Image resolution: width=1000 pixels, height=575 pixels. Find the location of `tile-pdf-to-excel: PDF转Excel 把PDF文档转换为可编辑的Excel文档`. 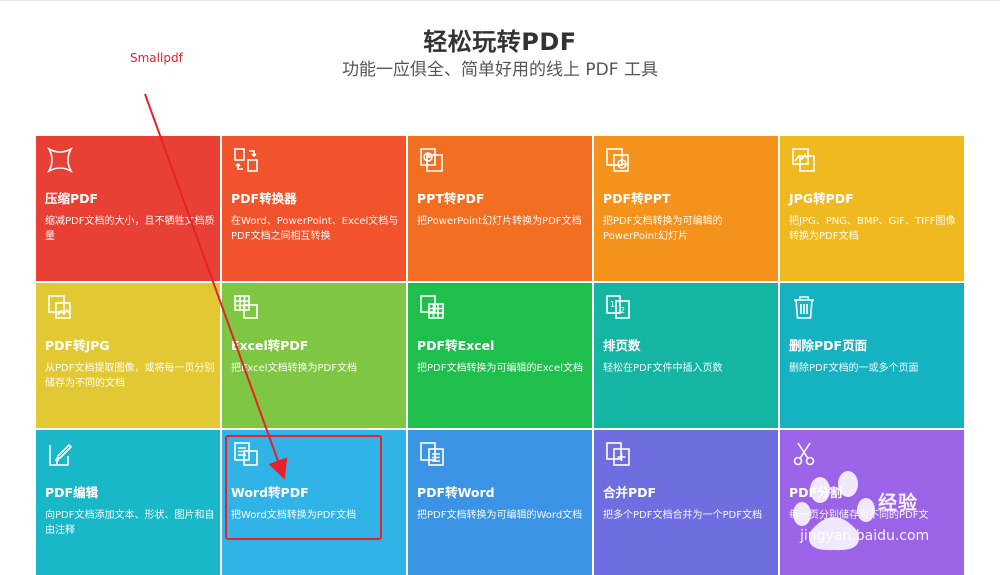

tile-pdf-to-excel: PDF转Excel 把PDF文档转换为可编辑的Excel文档 is located at coordinates (500, 355).